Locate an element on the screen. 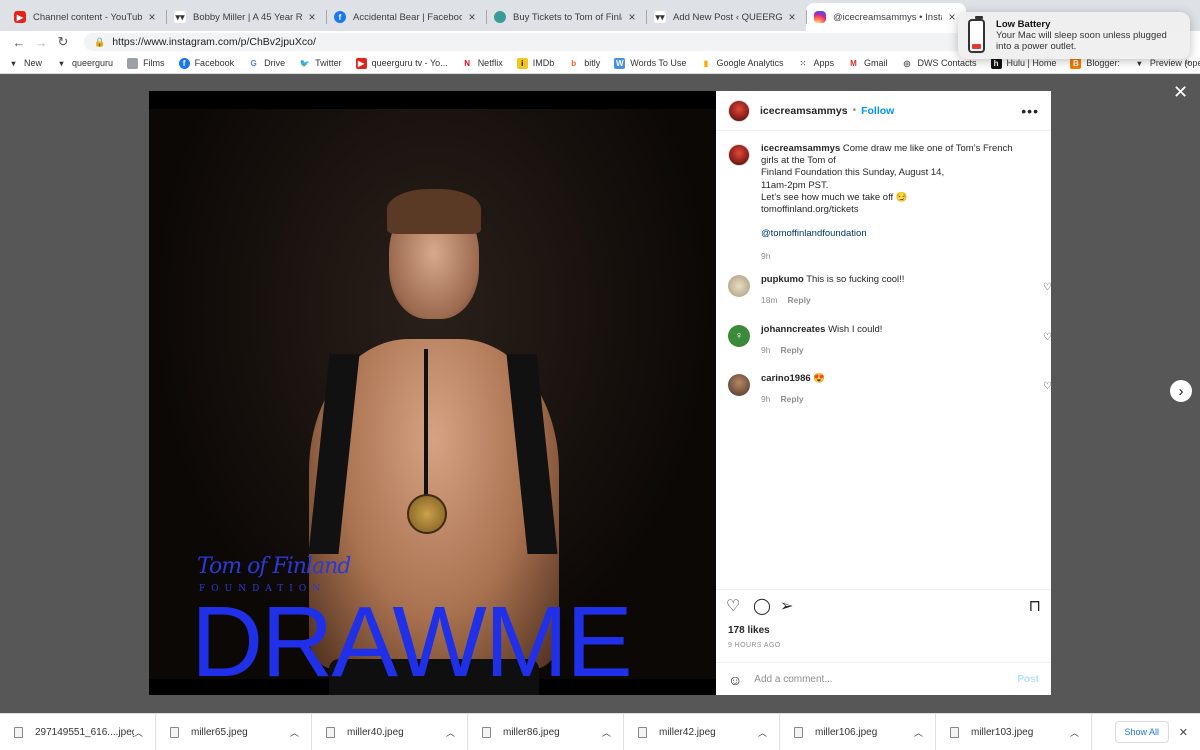 This screenshot has height=750, width=1200. comment-time: 9h is located at coordinates (766, 399).